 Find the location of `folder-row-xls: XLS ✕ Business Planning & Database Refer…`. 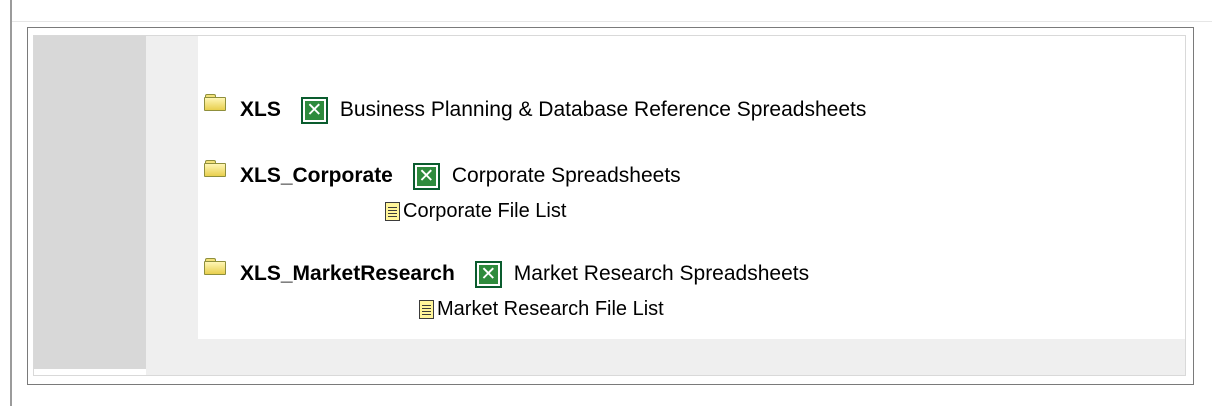

folder-row-xls: XLS ✕ Business Planning & Database Refer… is located at coordinates (535, 110).